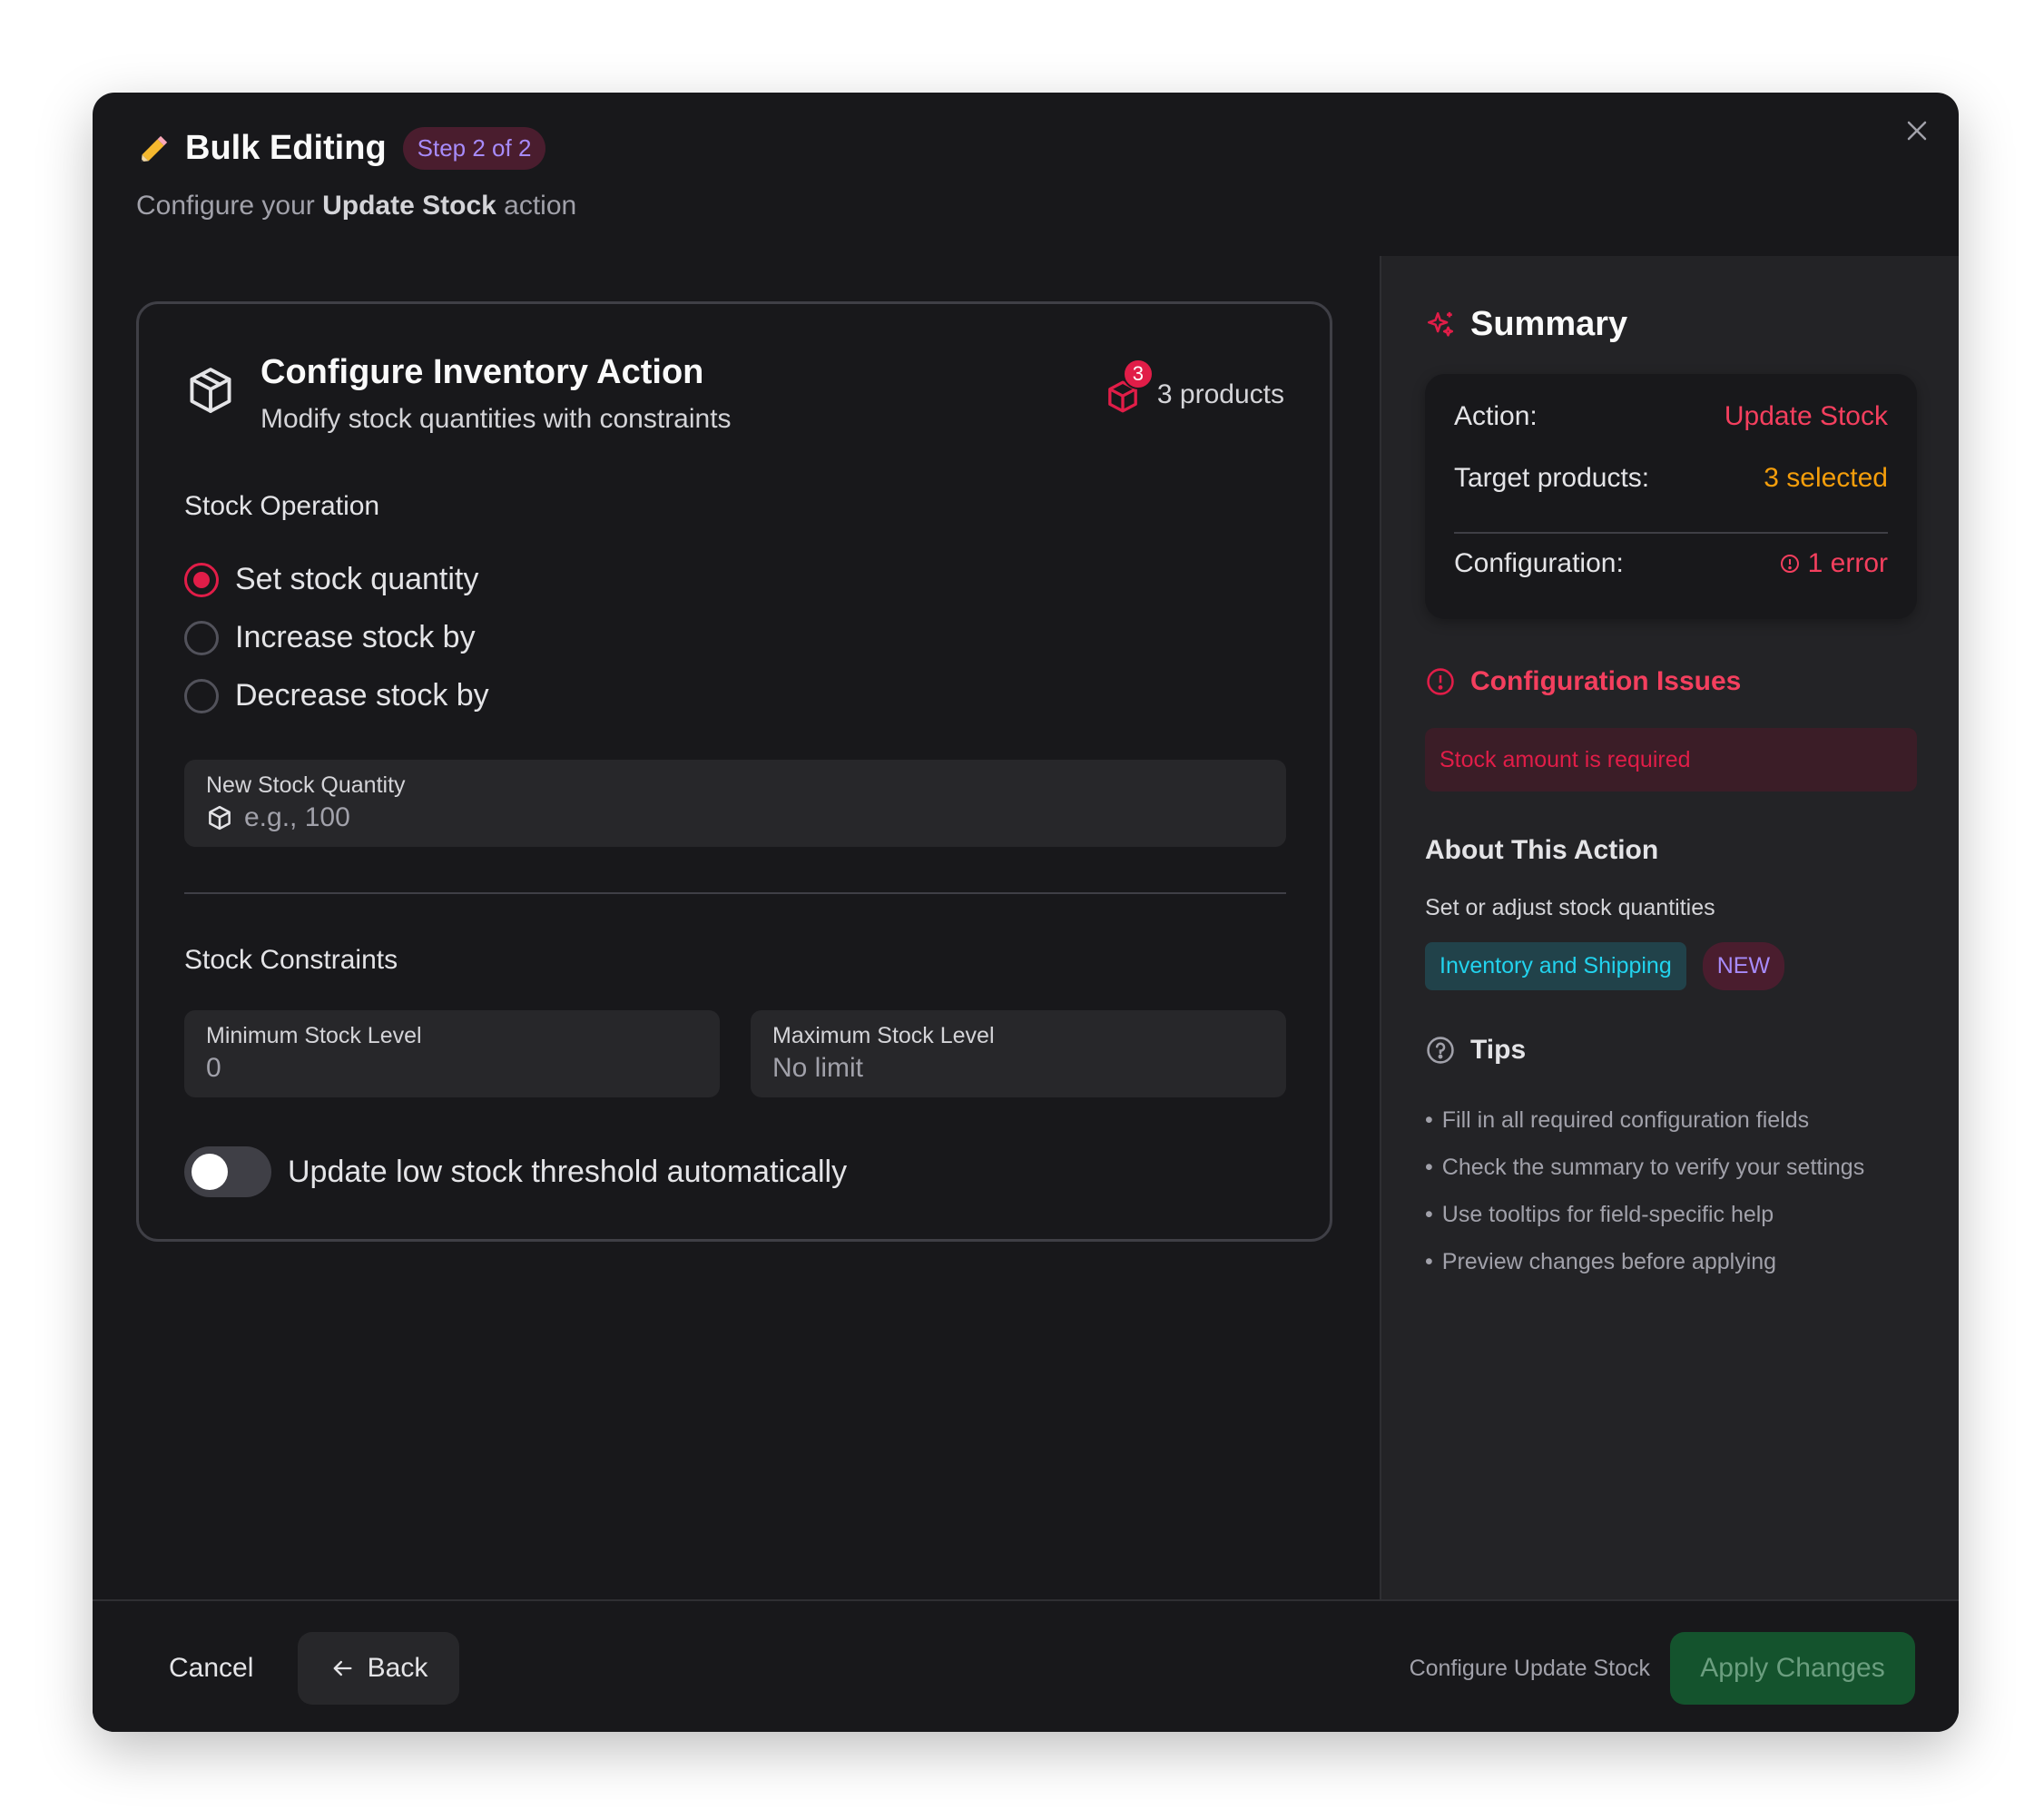 This screenshot has height=1819, width=2044. I want to click on field-label: Maximum Stock Level, so click(883, 1035).